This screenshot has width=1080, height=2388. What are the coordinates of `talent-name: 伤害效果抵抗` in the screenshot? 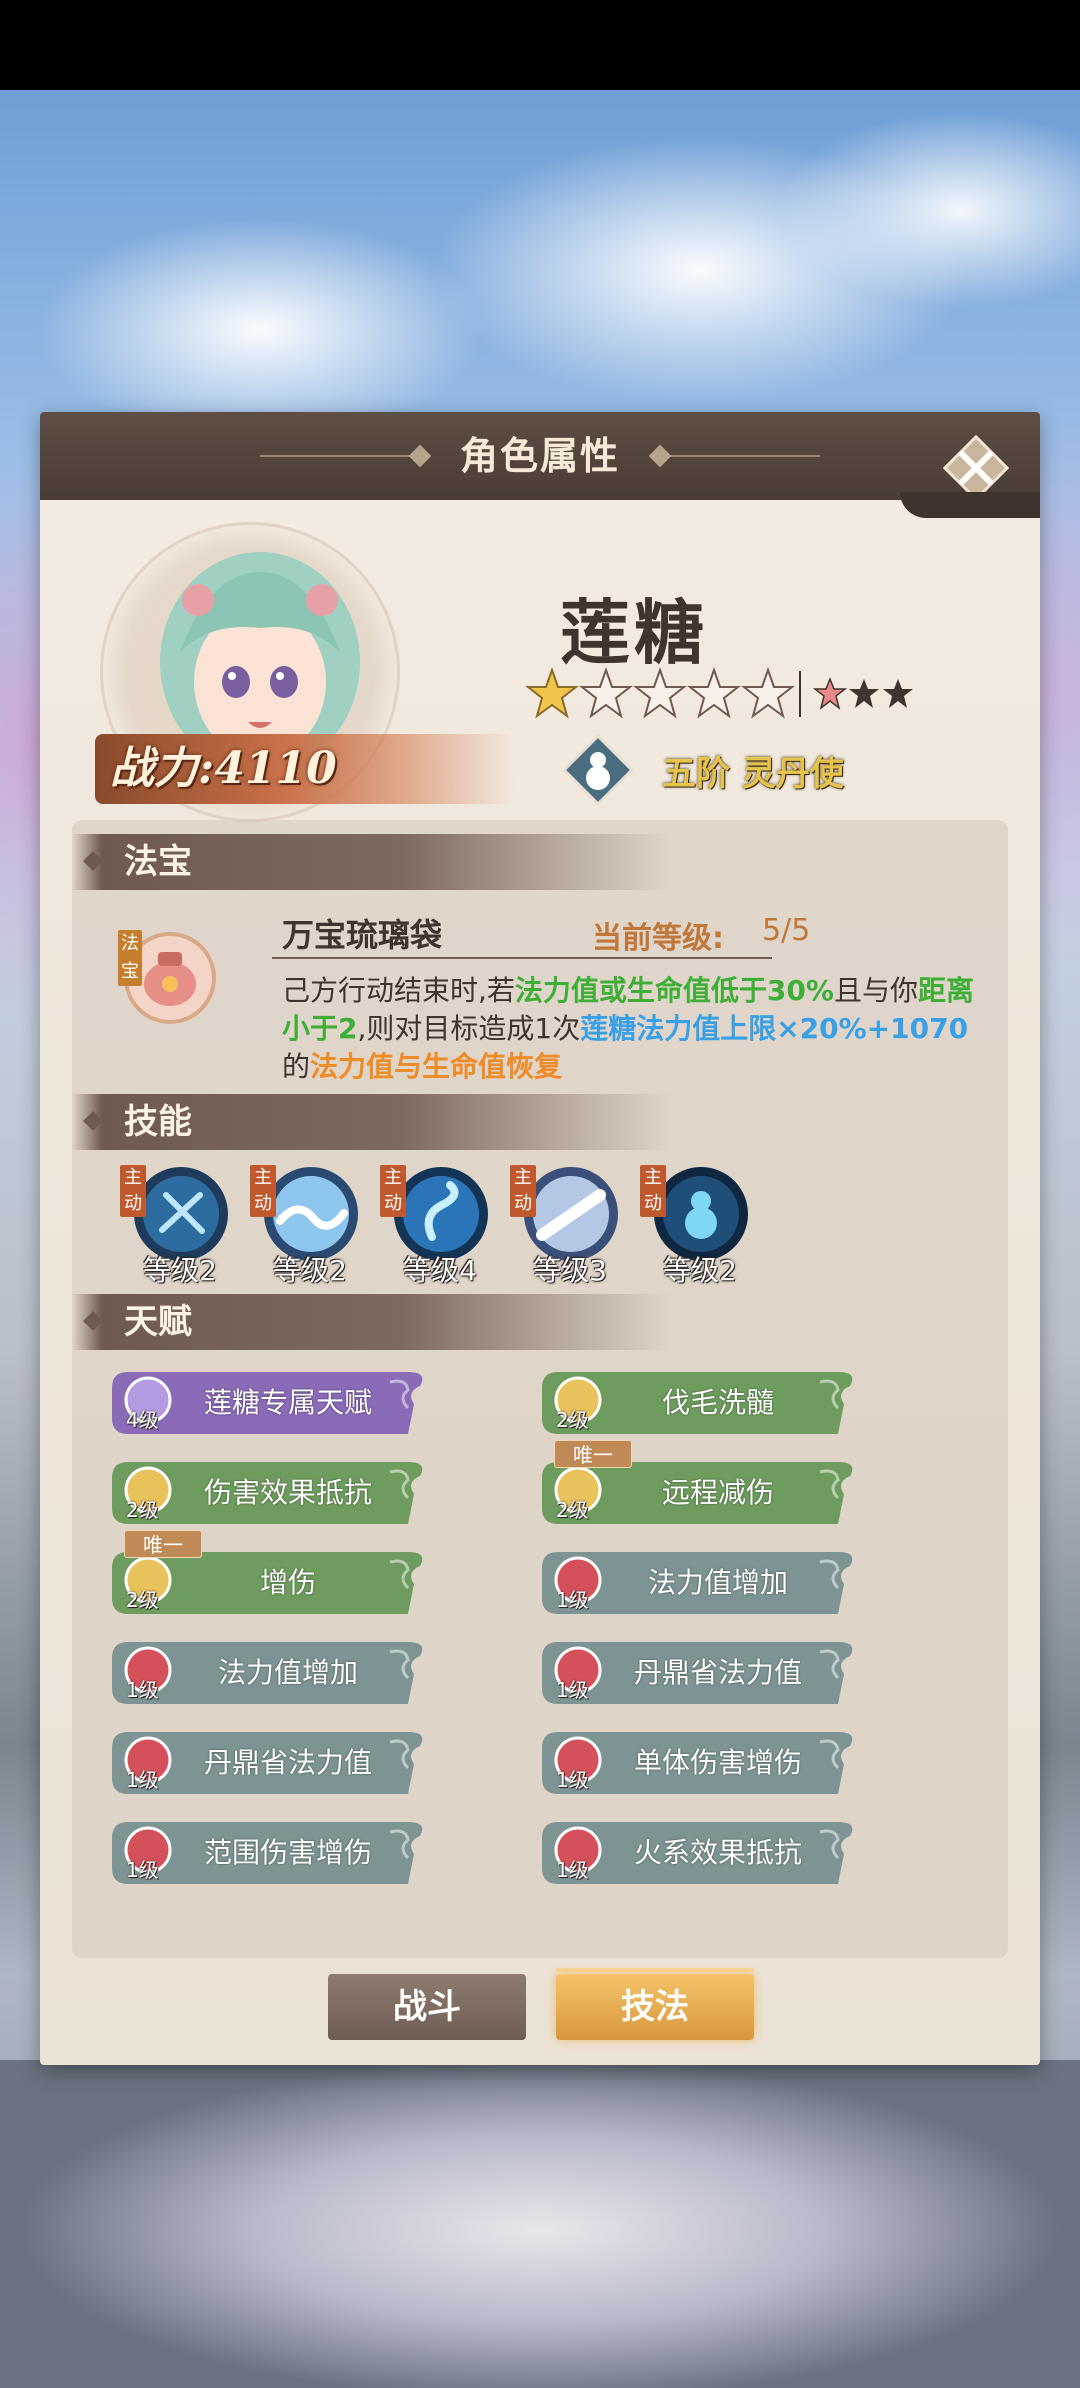 It's located at (287, 1492).